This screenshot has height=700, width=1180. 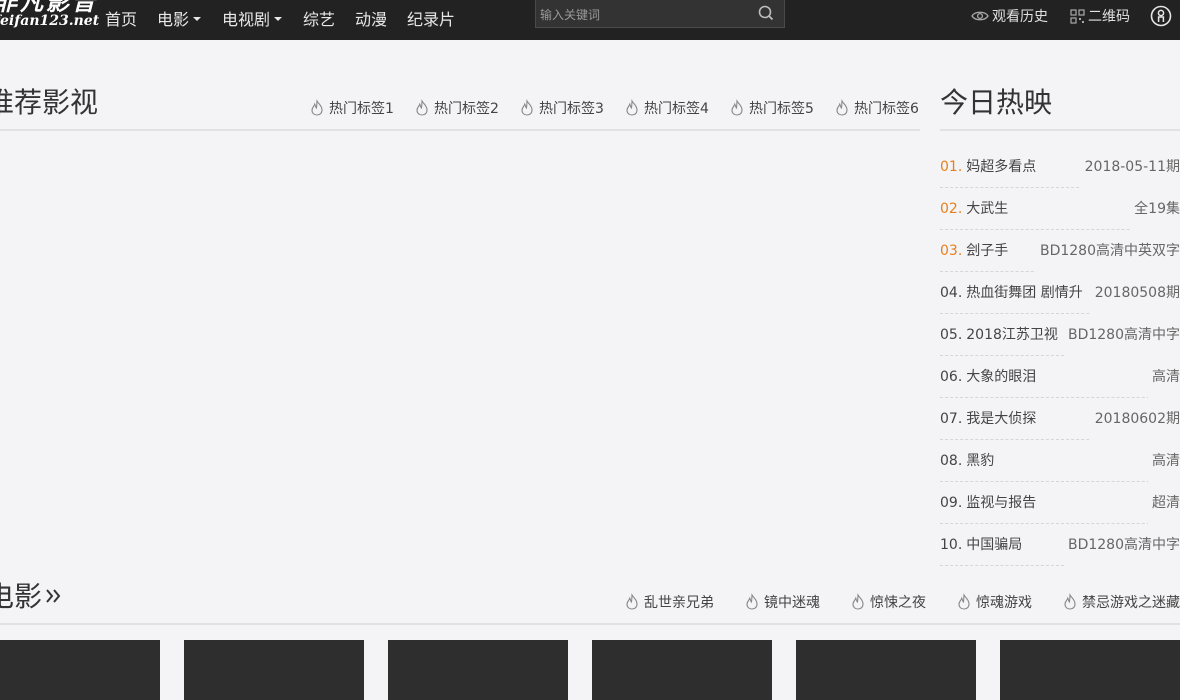 What do you see at coordinates (781, 109) in the screenshot?
I see `hot-tag-label: 热门标签5` at bounding box center [781, 109].